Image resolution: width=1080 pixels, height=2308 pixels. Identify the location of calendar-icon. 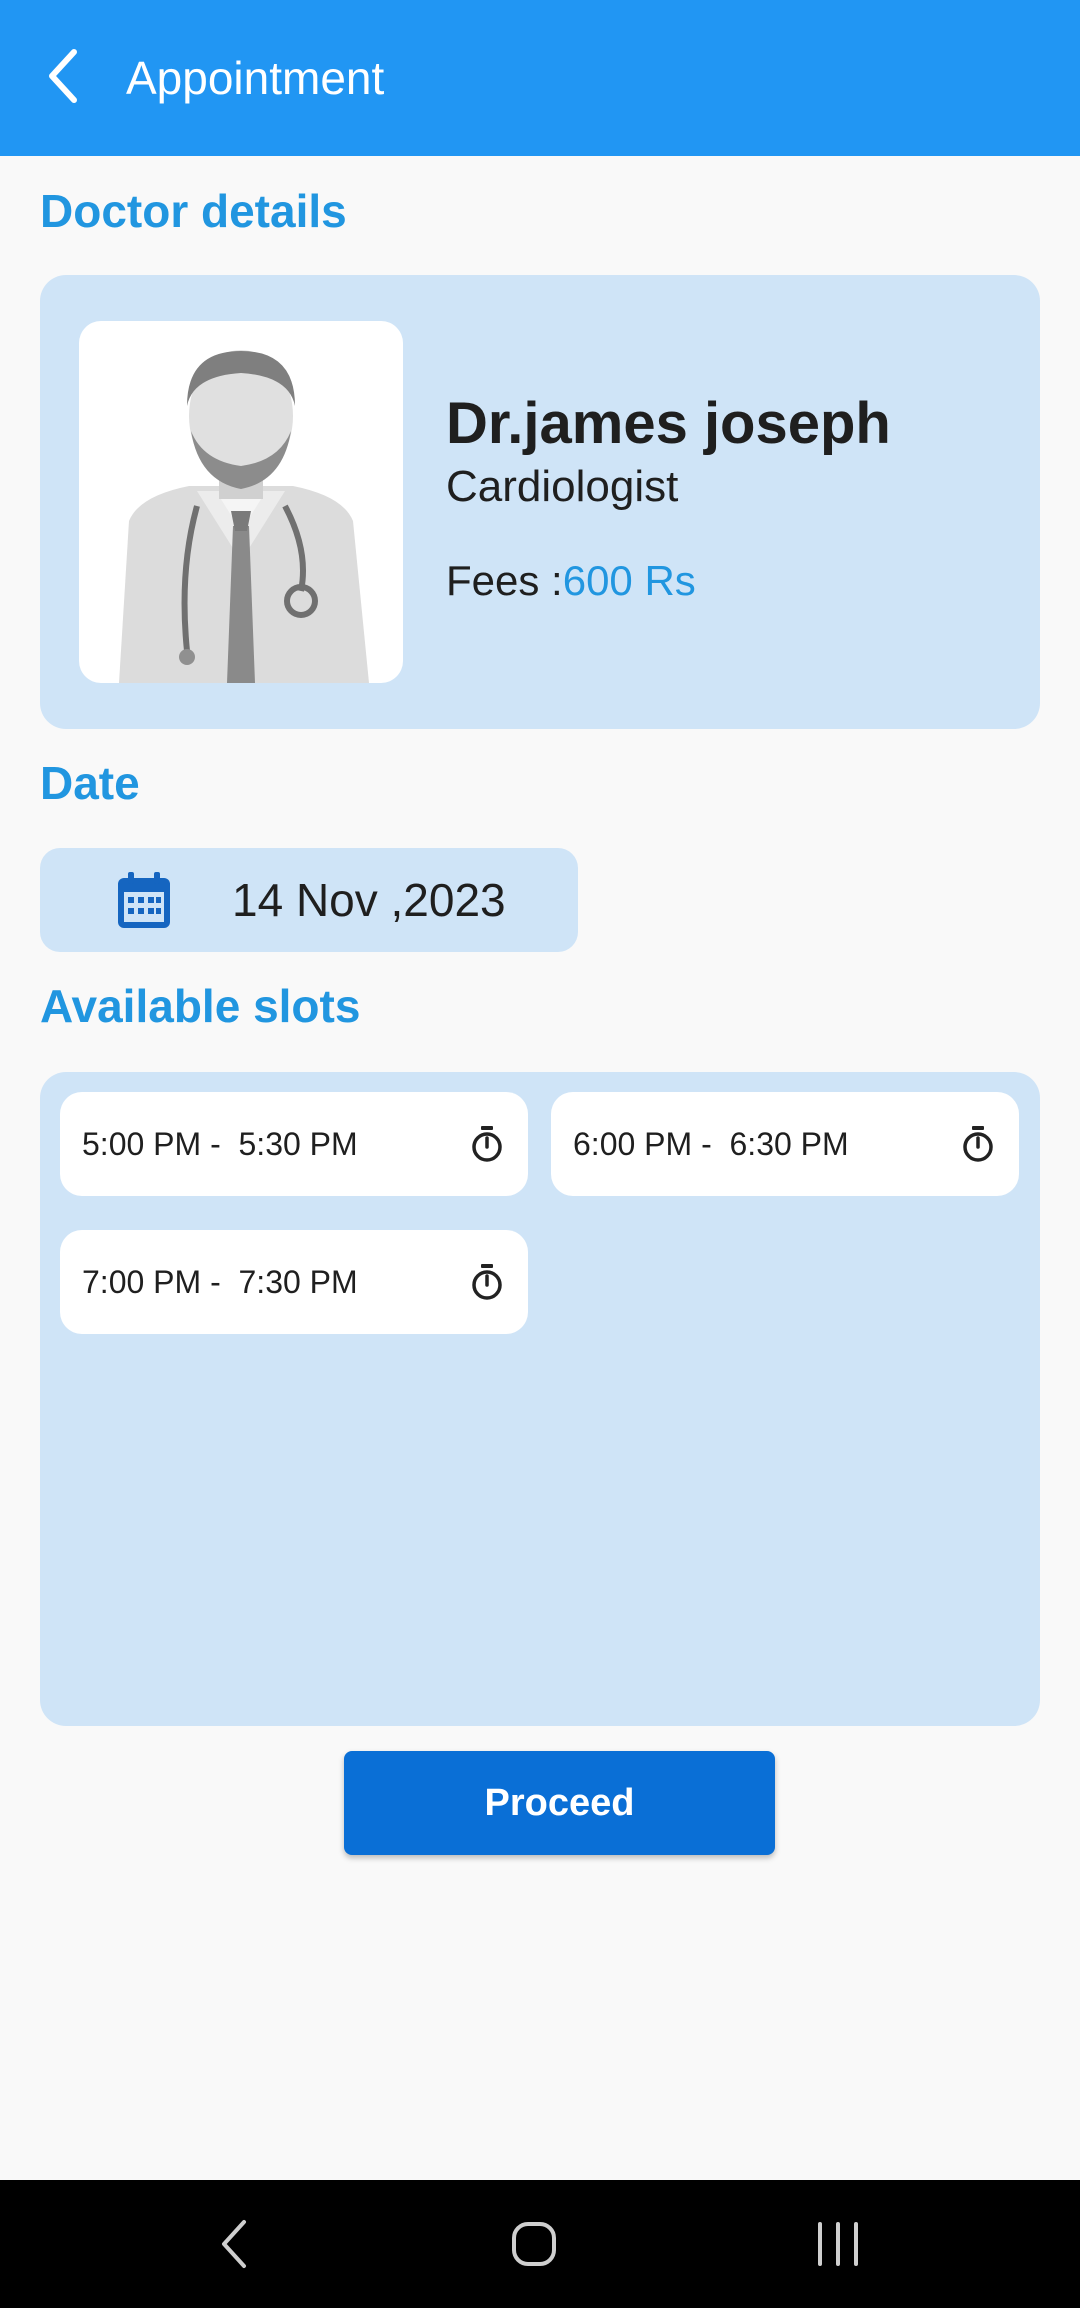
(144, 900).